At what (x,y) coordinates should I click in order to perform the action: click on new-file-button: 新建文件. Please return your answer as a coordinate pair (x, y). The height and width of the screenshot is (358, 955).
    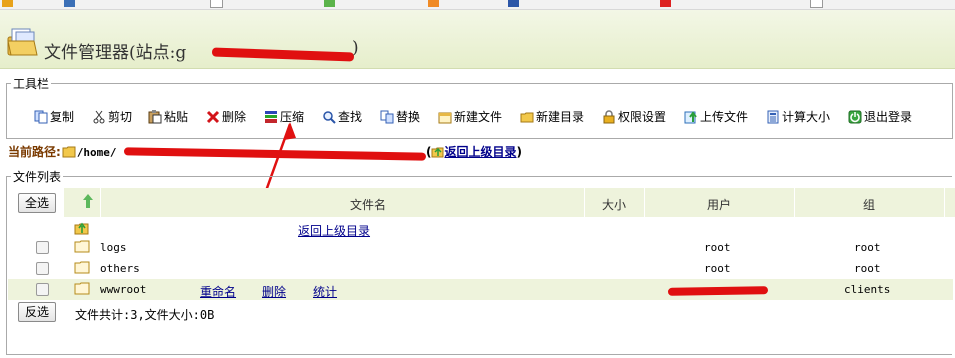
    Looking at the image, I should click on (470, 116).